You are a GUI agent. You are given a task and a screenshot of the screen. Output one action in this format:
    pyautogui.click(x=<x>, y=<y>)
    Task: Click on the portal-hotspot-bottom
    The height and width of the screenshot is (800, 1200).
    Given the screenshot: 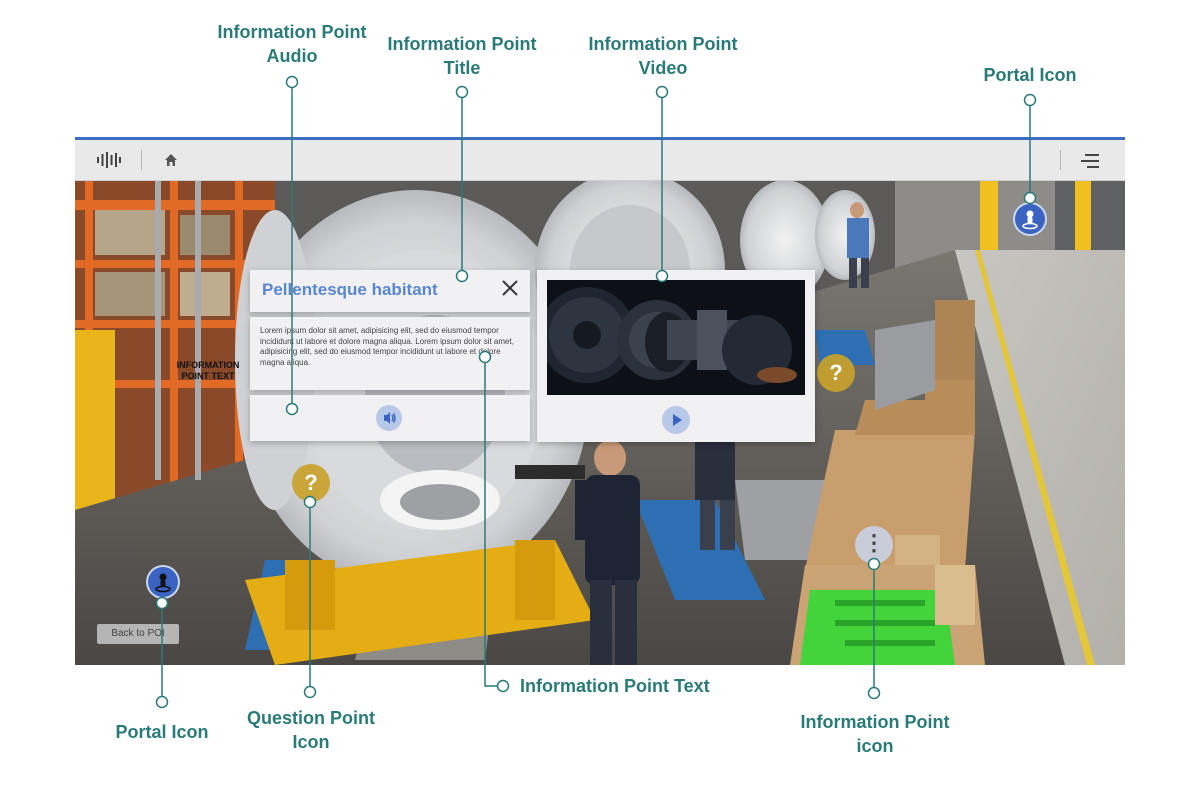 What is the action you would take?
    pyautogui.click(x=163, y=582)
    